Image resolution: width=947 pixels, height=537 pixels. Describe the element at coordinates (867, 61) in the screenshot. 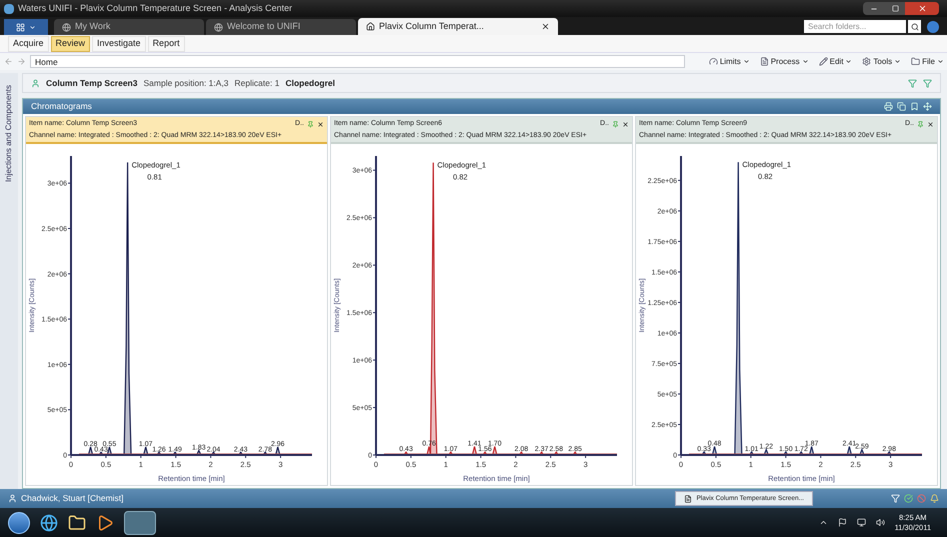

I see `gear-icon` at that location.